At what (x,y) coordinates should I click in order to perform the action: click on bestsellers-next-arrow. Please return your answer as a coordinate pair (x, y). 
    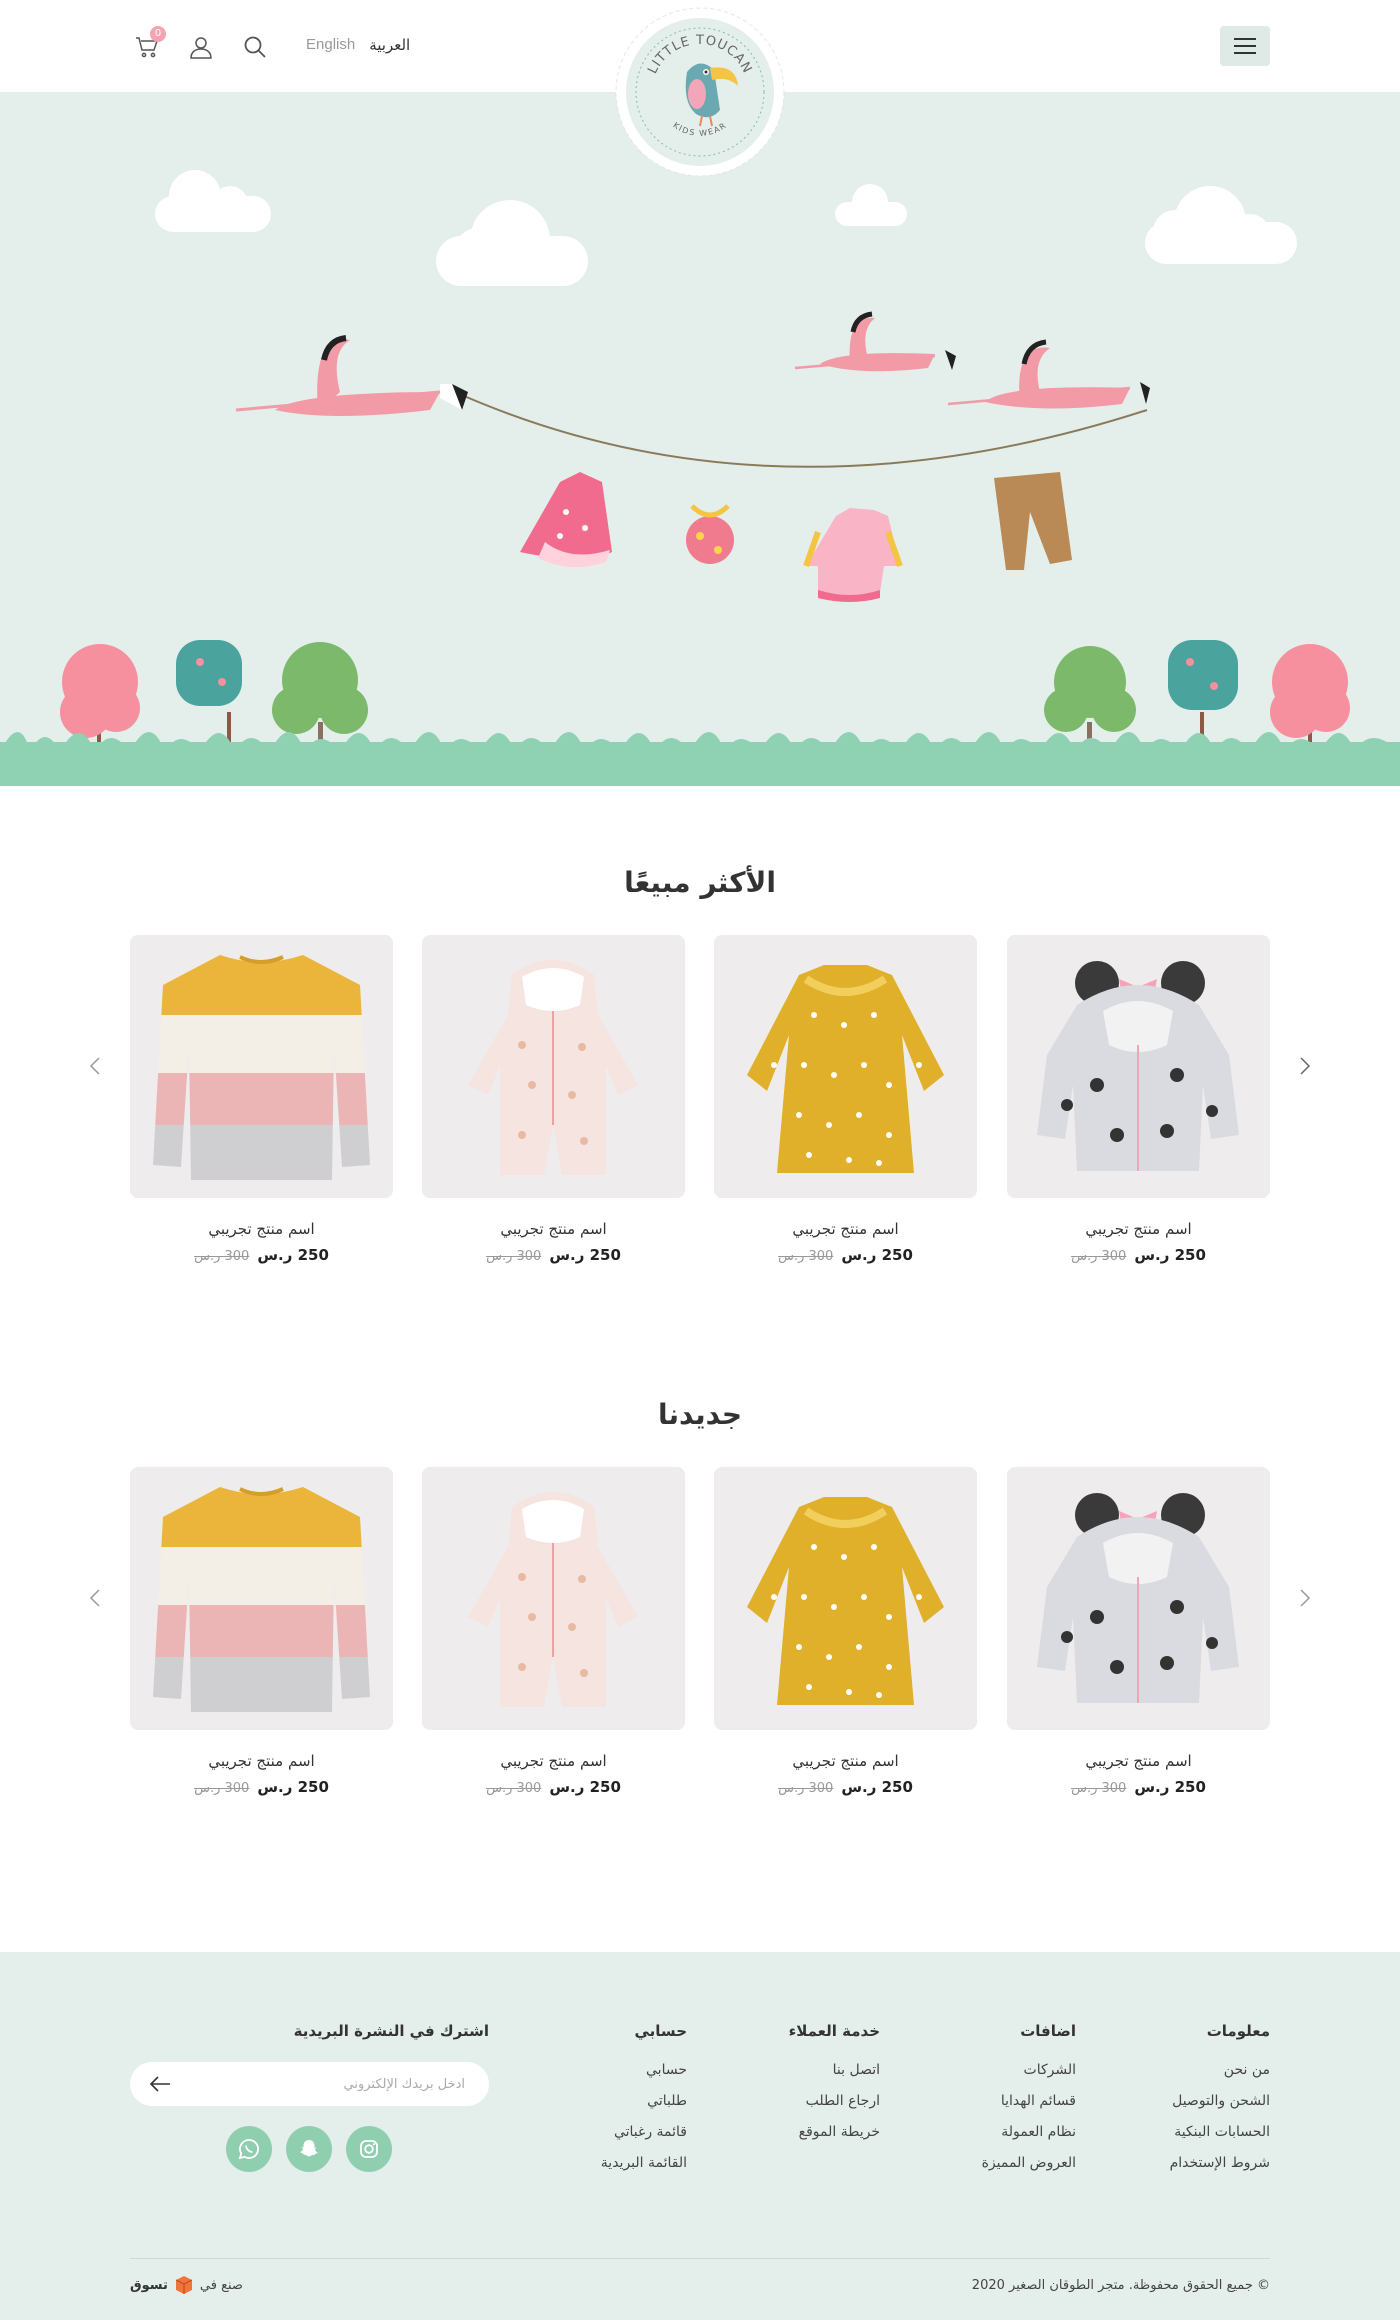
    Looking at the image, I should click on (1305, 1066).